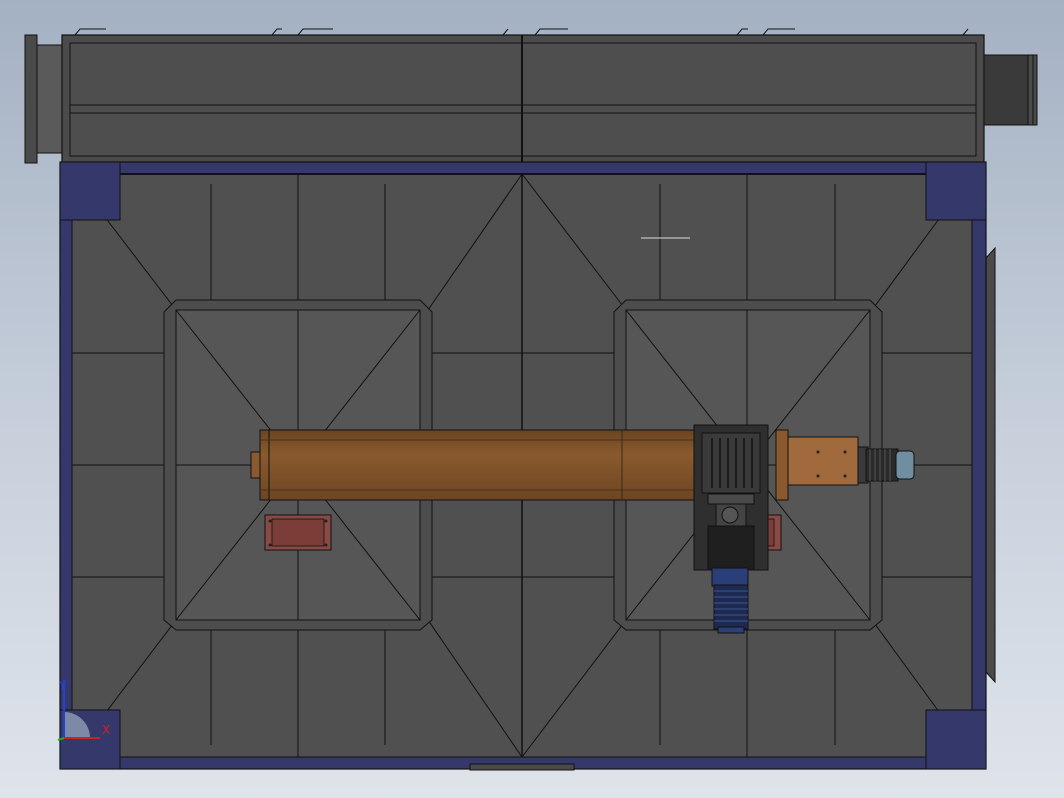  What do you see at coordinates (956, 739) in the screenshot?
I see `corner-post-br` at bounding box center [956, 739].